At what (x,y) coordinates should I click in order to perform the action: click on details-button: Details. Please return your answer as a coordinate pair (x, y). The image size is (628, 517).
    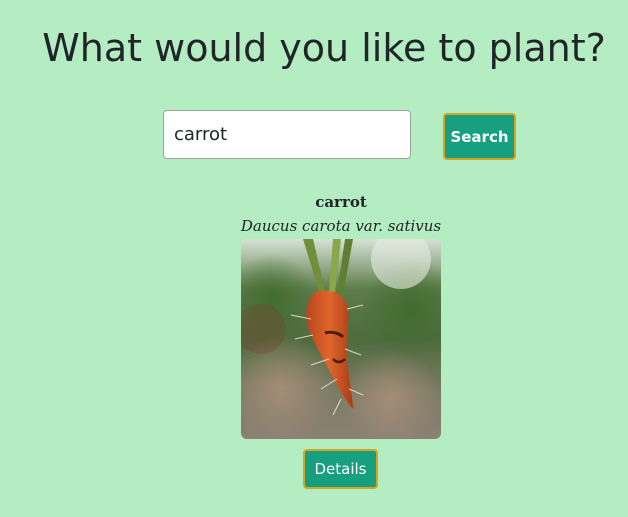
    Looking at the image, I should click on (340, 469).